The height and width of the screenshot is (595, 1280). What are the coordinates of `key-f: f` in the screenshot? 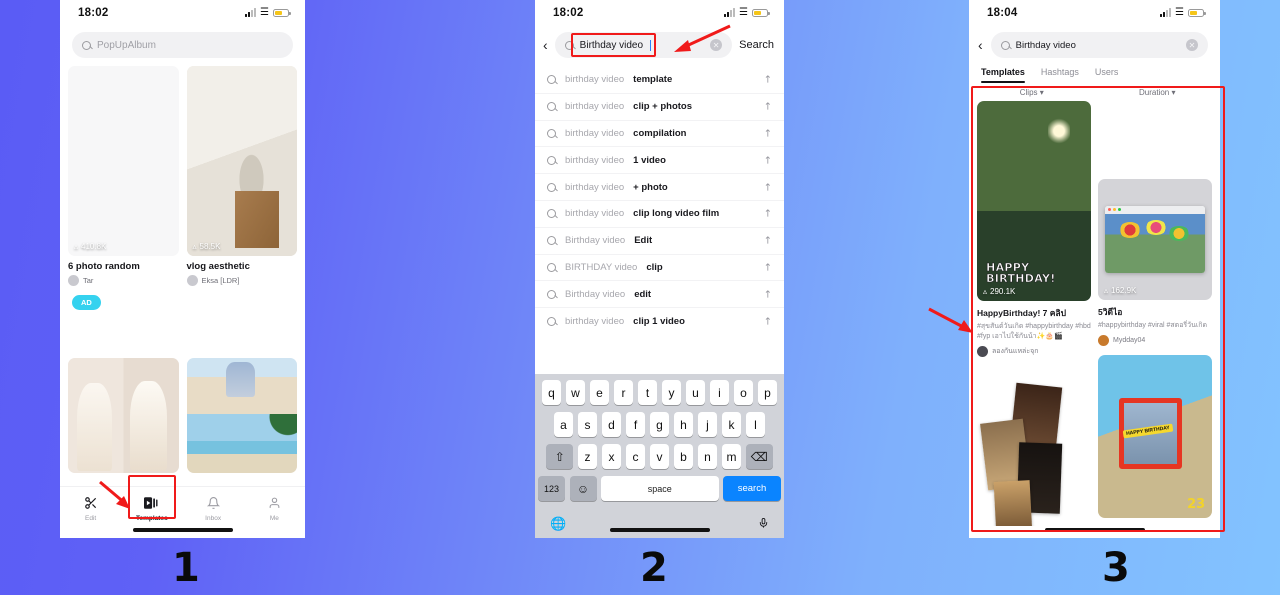 It's located at (635, 424).